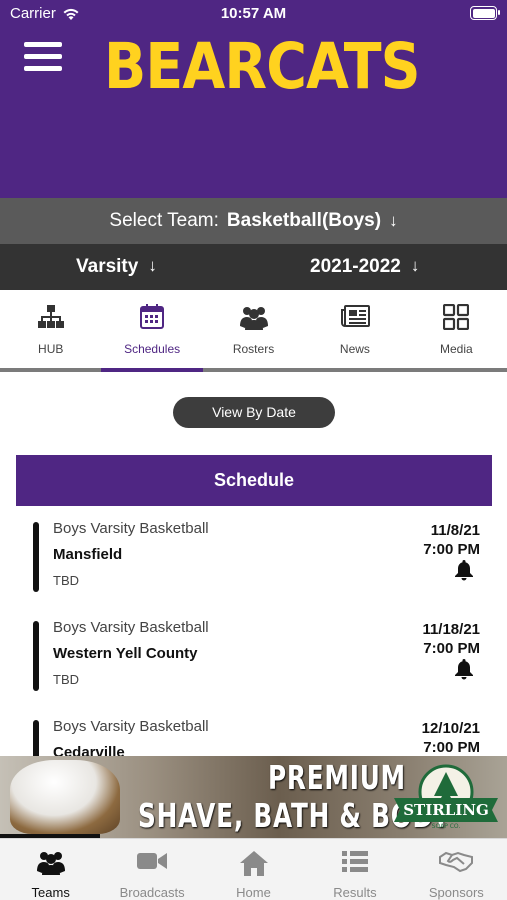 This screenshot has height=900, width=507. I want to click on game-date: 11/18/21, so click(451, 629).